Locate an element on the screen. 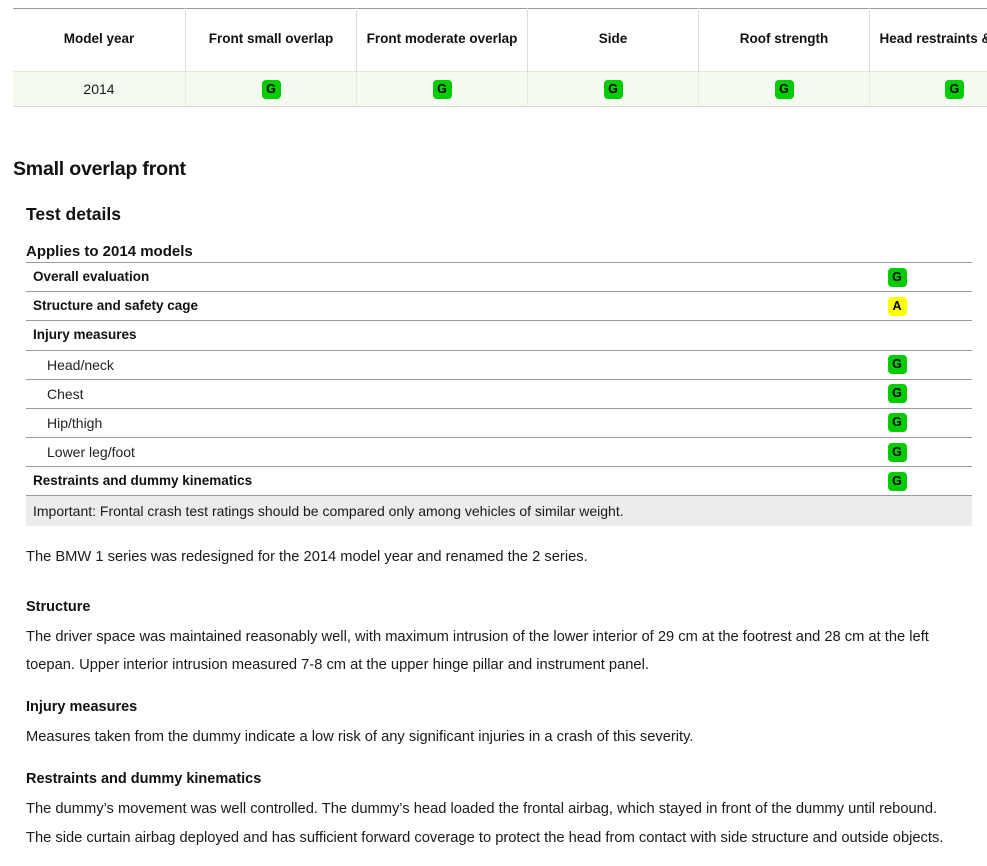 This screenshot has height=866, width=987. column-header-head-restraints-seats: Head restraints & seats is located at coordinates (928, 40).